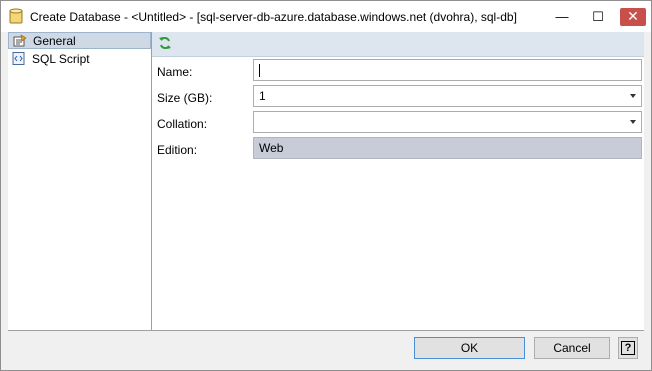 The image size is (652, 371). I want to click on edition-value: Web, so click(271, 148).